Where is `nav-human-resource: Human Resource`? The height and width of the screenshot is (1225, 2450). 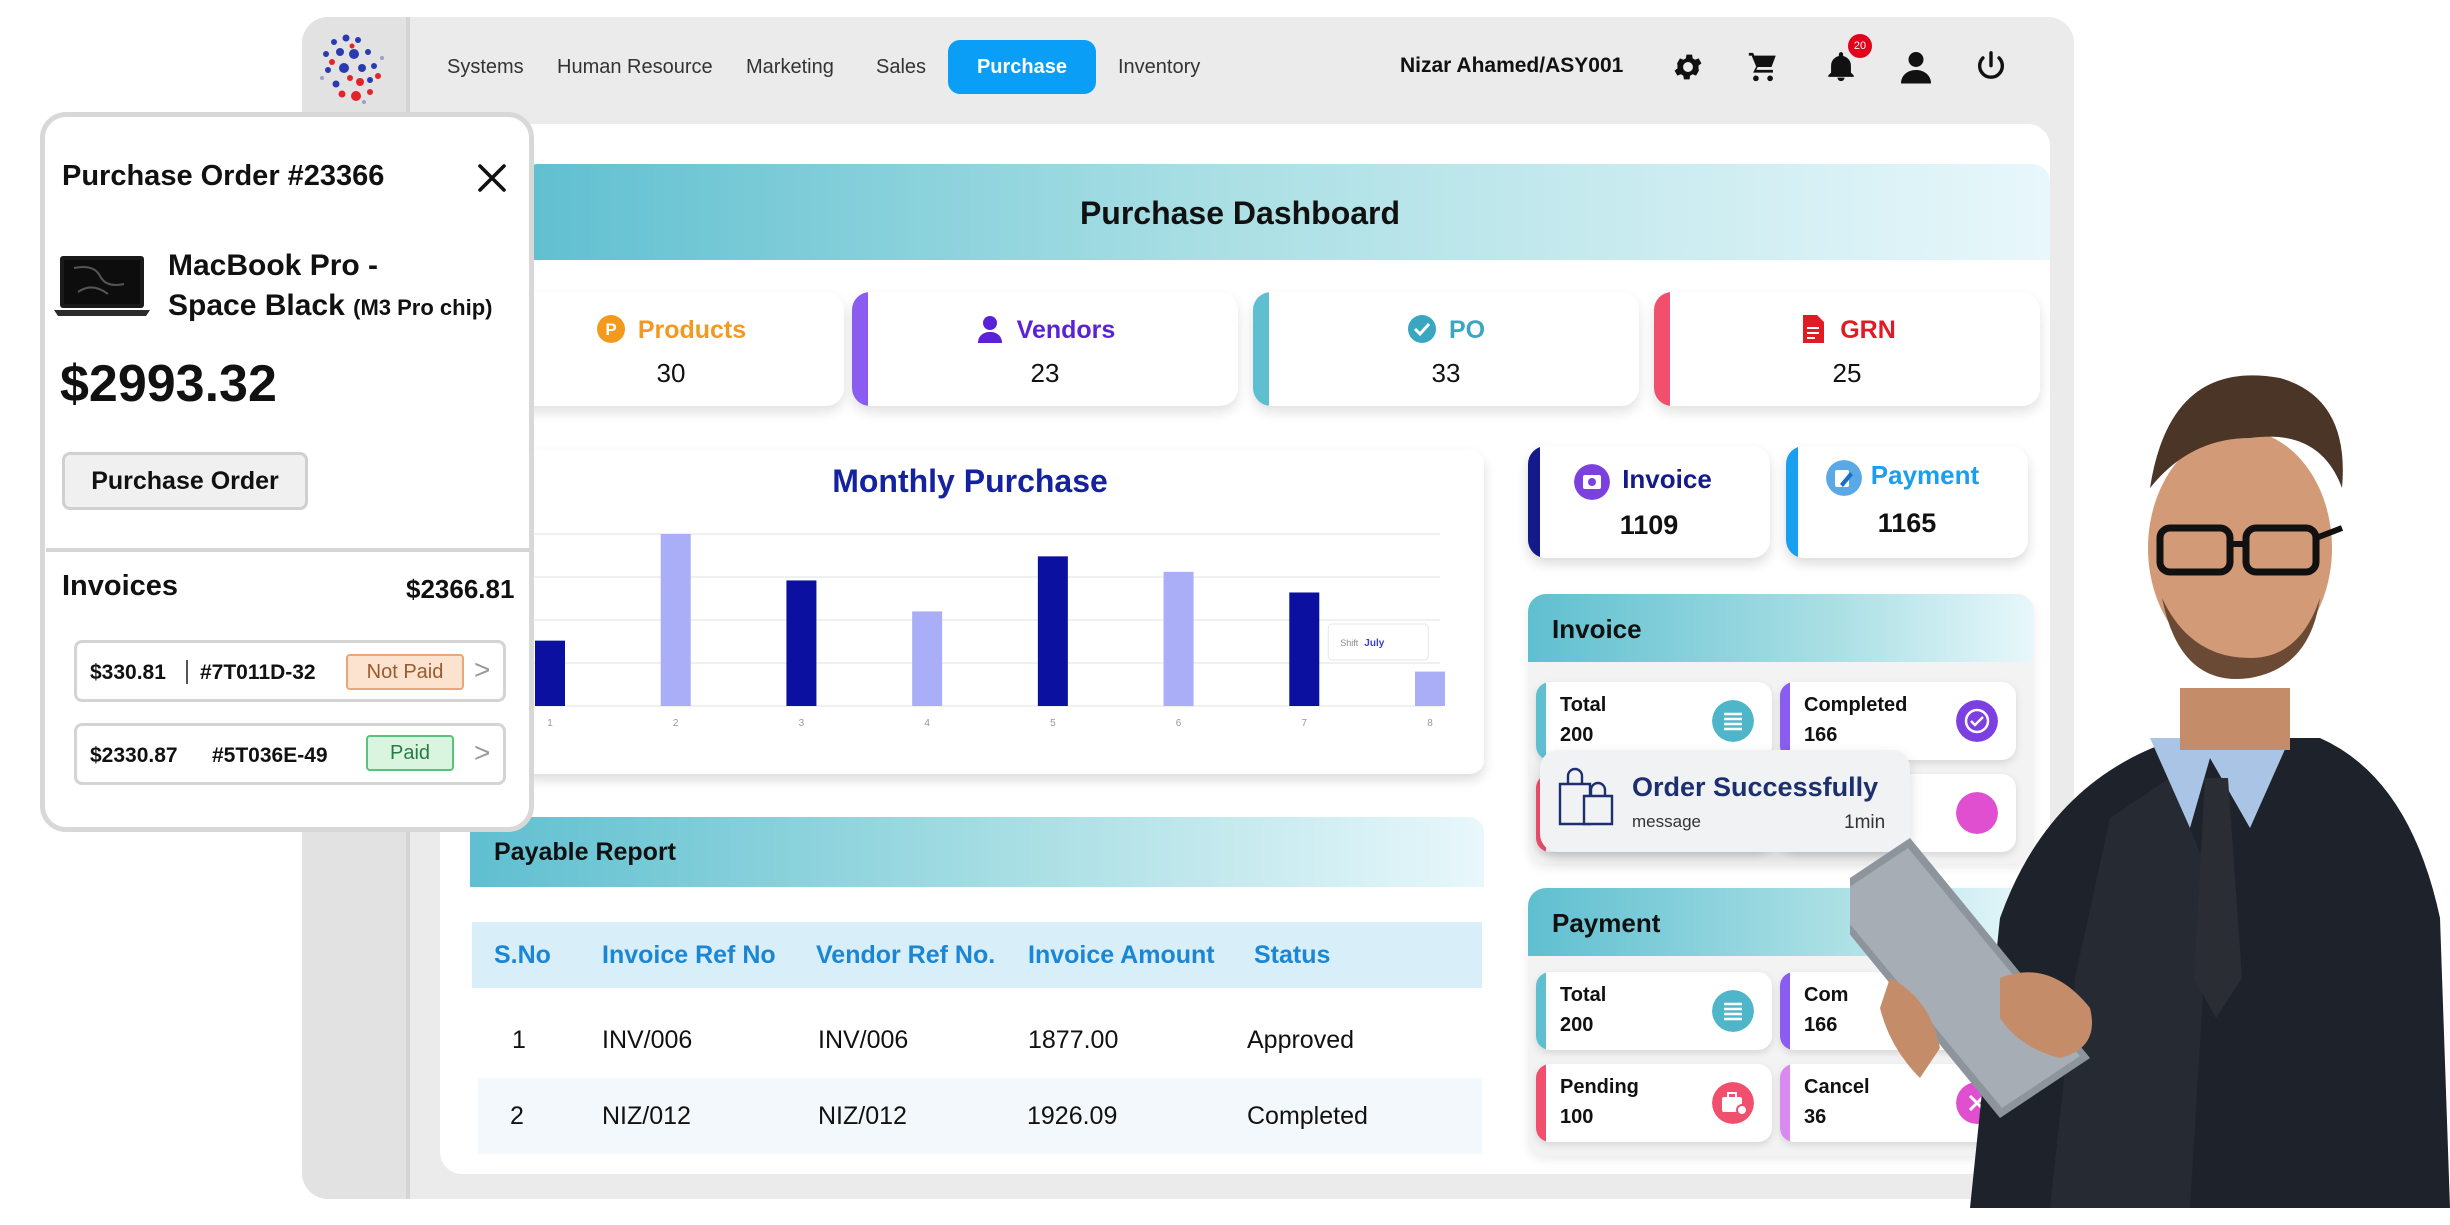 nav-human-resource: Human Resource is located at coordinates (635, 67).